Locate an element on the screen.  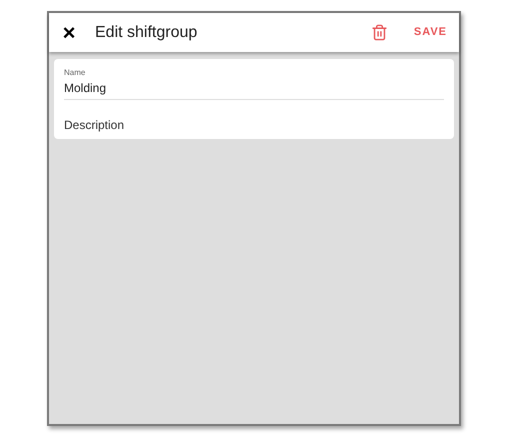
dialog-title: Edit shiftgroup is located at coordinates (146, 32).